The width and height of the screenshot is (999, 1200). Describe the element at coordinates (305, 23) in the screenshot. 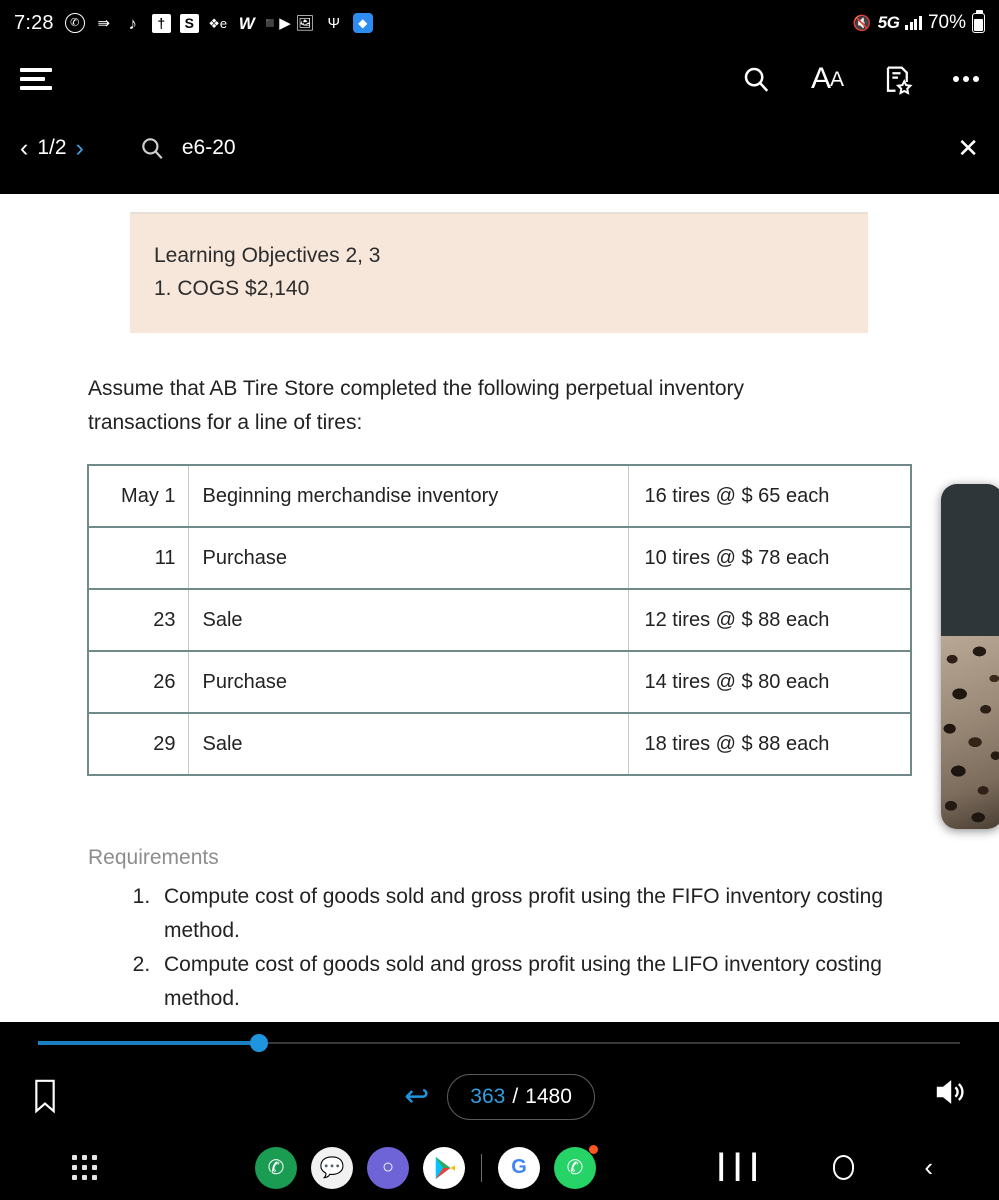

I see `gallery-icon: 🖼` at that location.